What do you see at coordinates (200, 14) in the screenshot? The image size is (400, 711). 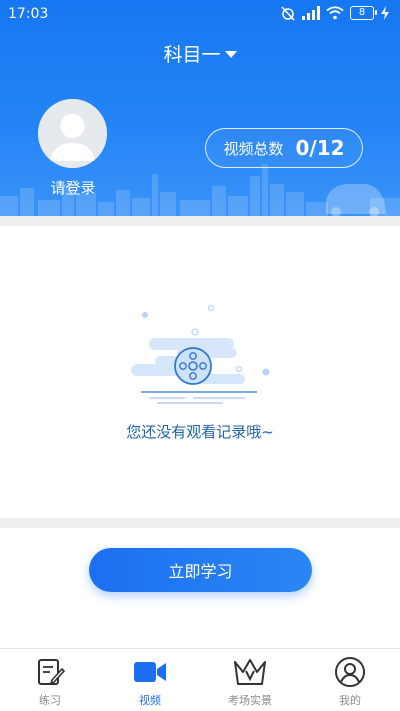 I see `status-bar: 17:03 8` at bounding box center [200, 14].